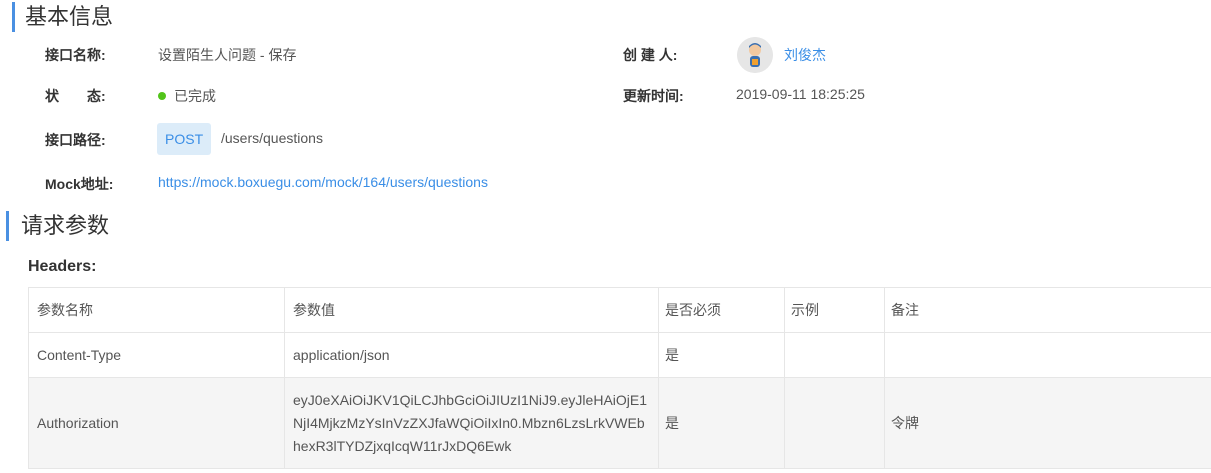 This screenshot has height=473, width=1211. What do you see at coordinates (156, 355) in the screenshot?
I see `param-name: Content-Type` at bounding box center [156, 355].